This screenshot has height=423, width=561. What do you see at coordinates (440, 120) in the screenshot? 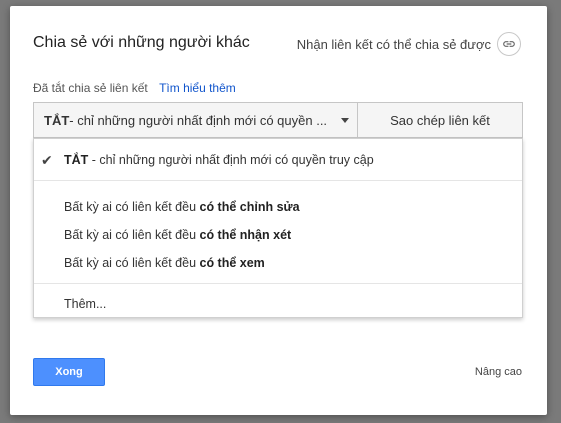
I see `copy-link-button: Sao chép liên kết` at bounding box center [440, 120].